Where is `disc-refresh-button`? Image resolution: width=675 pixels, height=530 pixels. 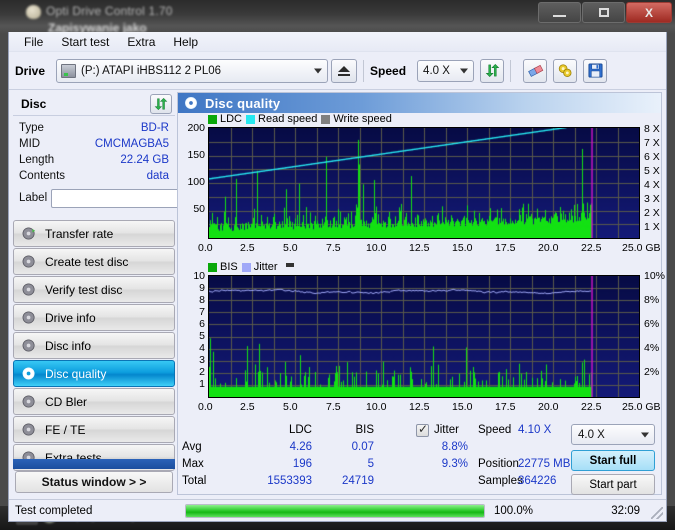
disc-refresh-button is located at coordinates (161, 103).